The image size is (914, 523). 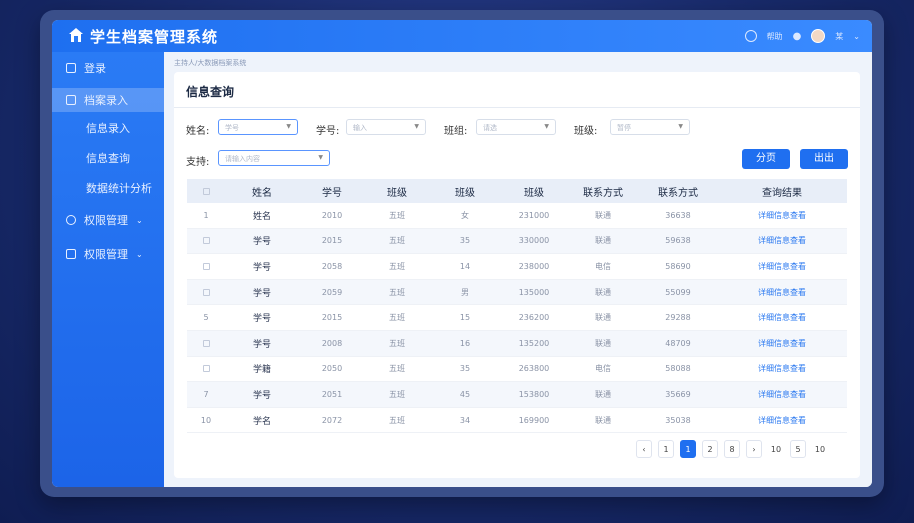 I want to click on table-cell: 231000, so click(x=534, y=215).